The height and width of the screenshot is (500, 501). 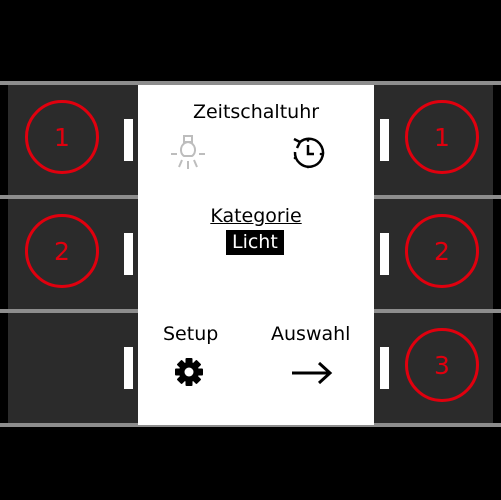 I want to click on right-button-1: 1, so click(x=433, y=140).